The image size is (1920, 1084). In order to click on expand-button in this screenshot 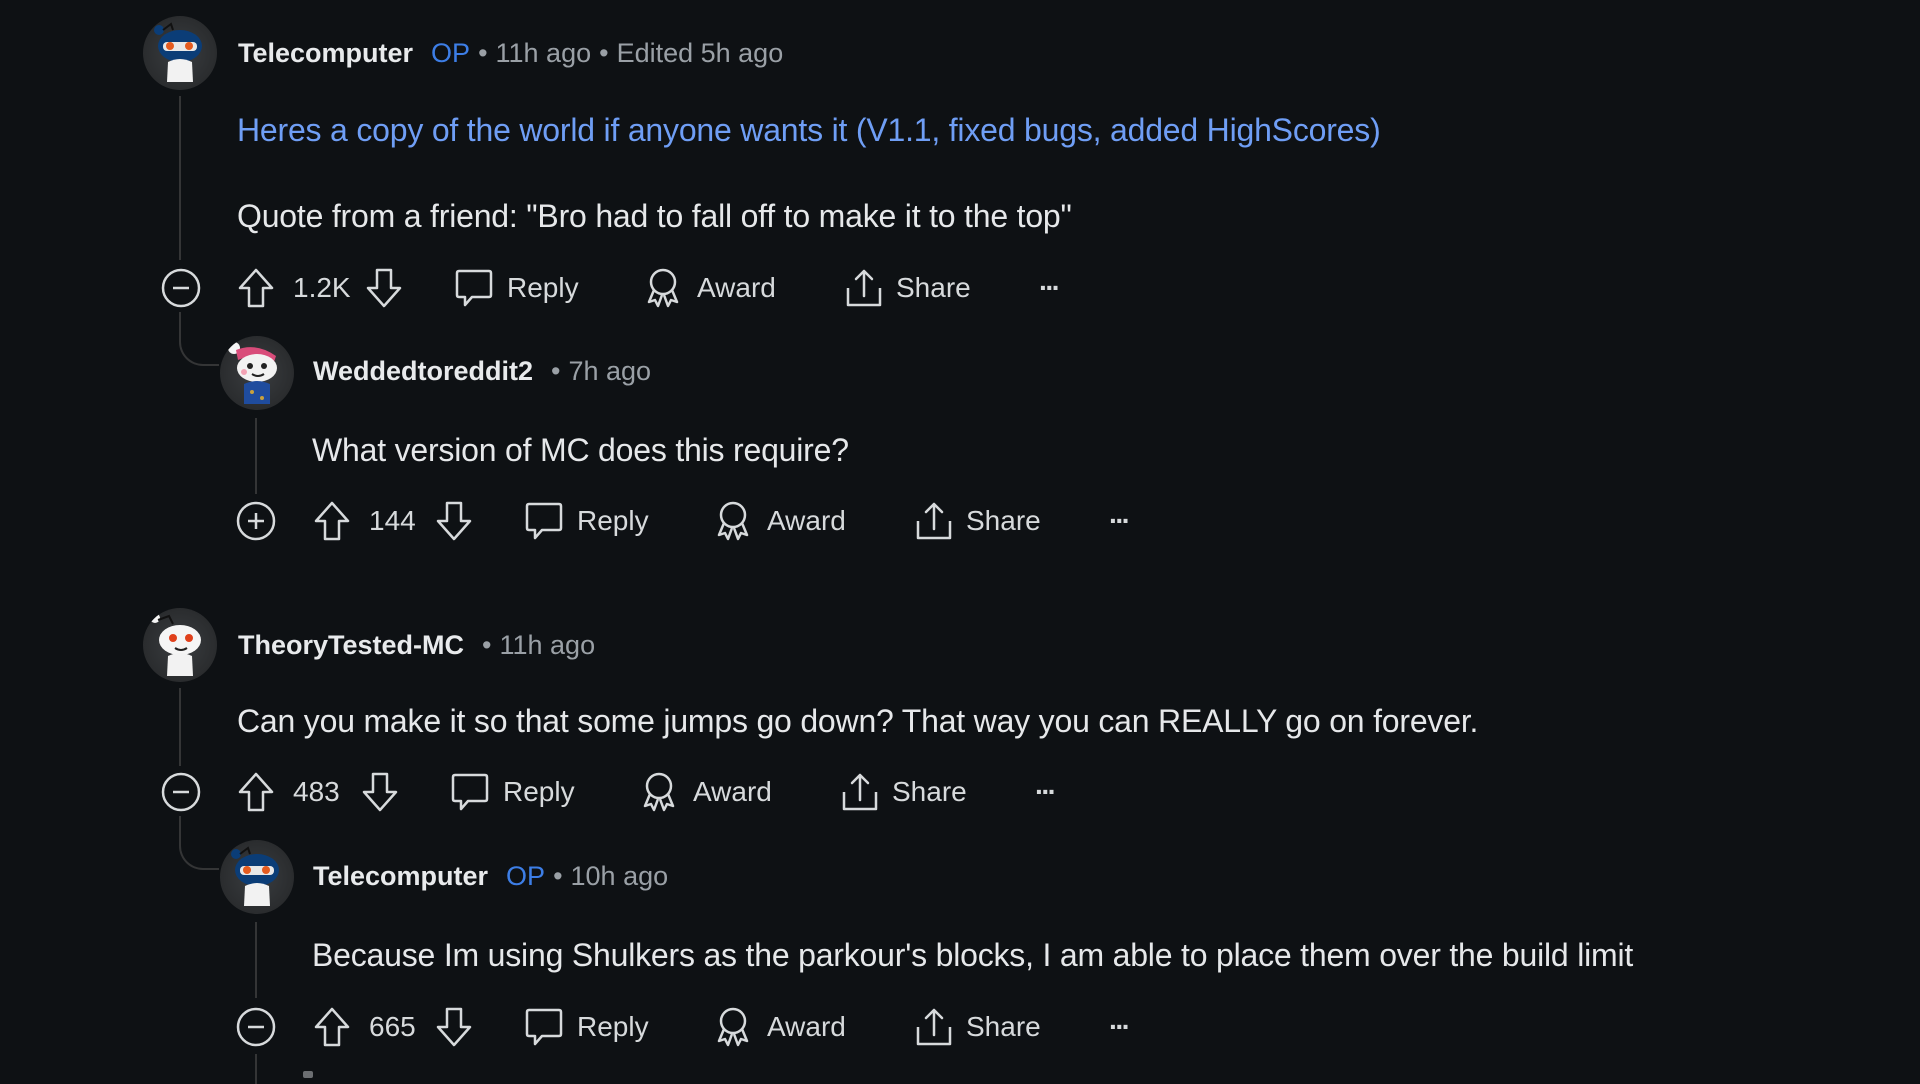, I will do `click(256, 521)`.